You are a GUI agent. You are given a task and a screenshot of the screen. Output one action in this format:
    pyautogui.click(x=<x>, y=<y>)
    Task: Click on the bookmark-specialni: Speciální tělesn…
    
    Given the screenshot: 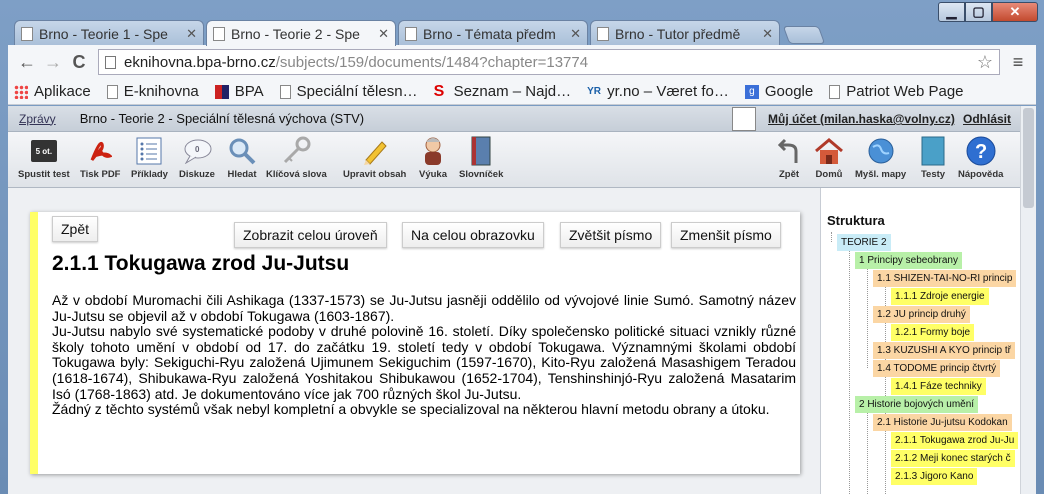 What is the action you would take?
    pyautogui.click(x=348, y=91)
    